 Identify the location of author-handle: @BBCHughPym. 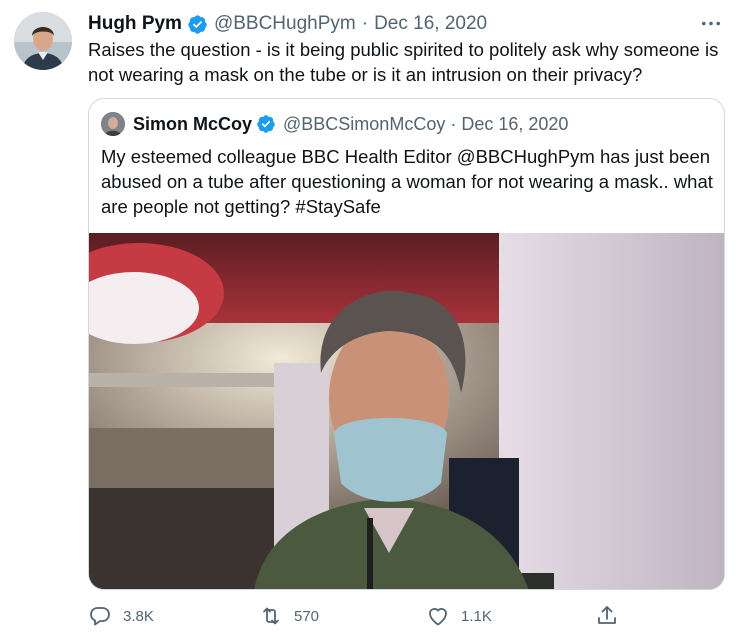
(285, 24).